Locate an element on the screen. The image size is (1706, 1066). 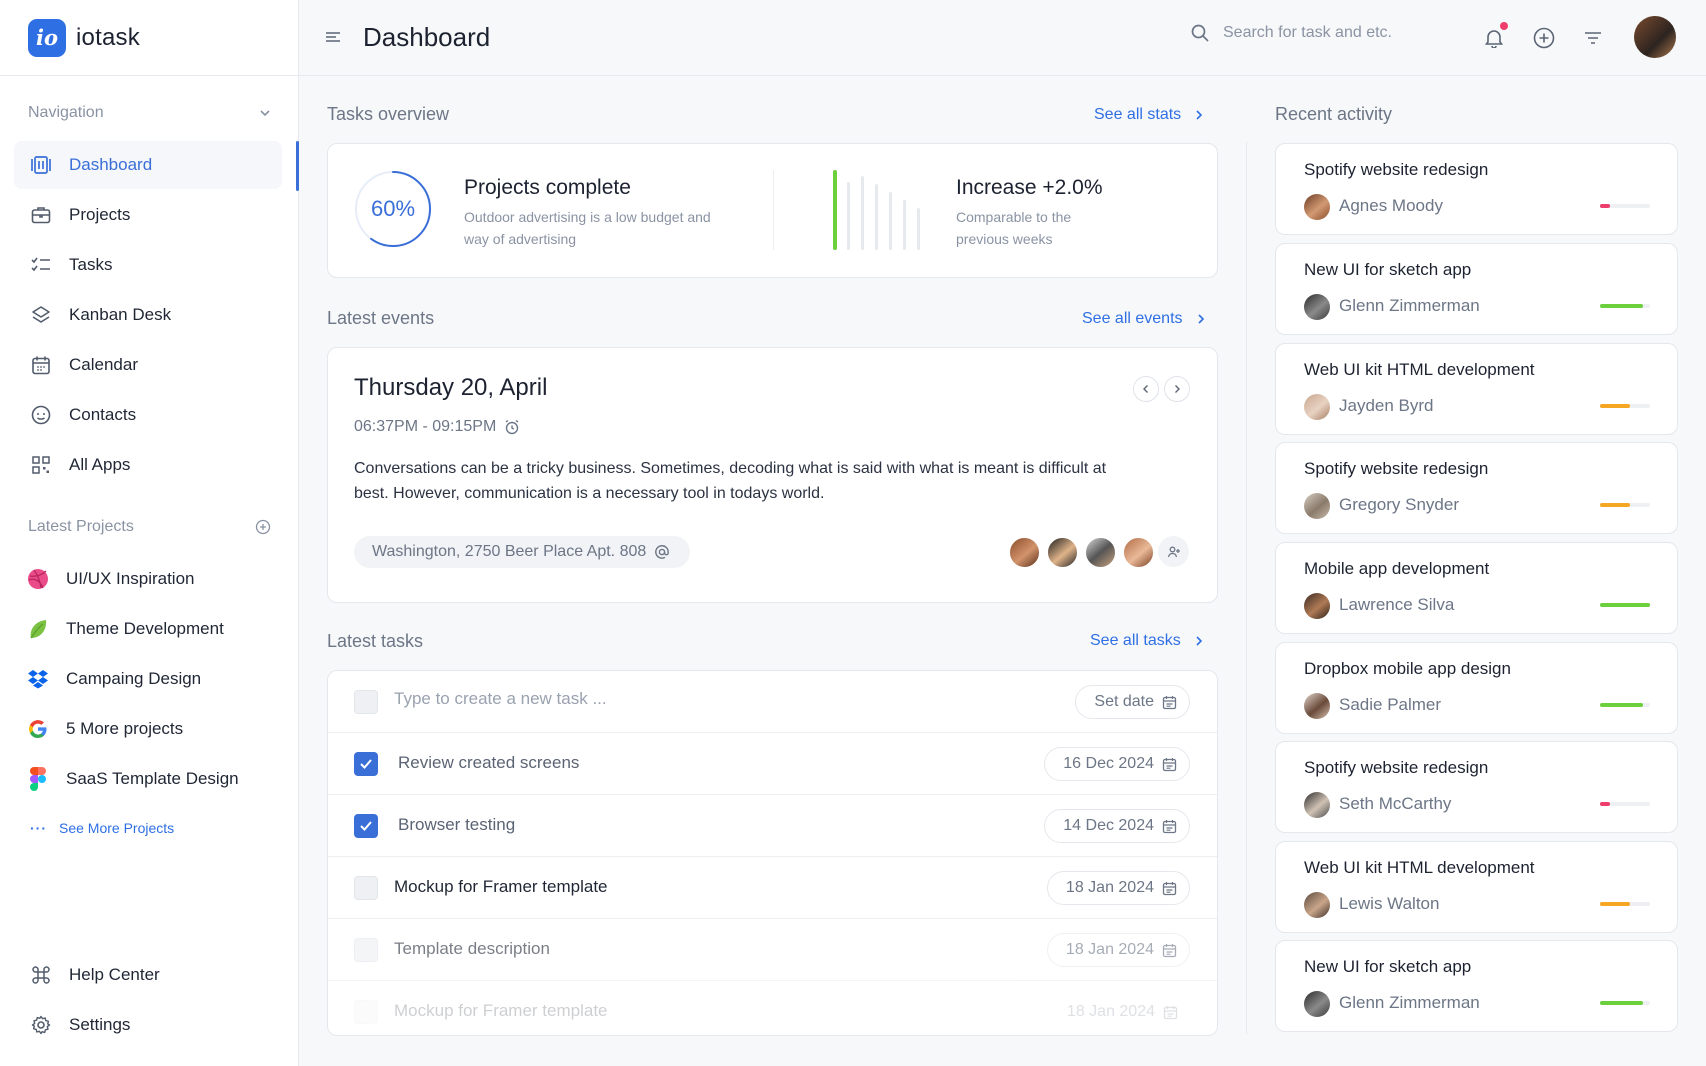
task-row: Mockup for Framer template 18 Jan 2024 is located at coordinates (772, 1008).